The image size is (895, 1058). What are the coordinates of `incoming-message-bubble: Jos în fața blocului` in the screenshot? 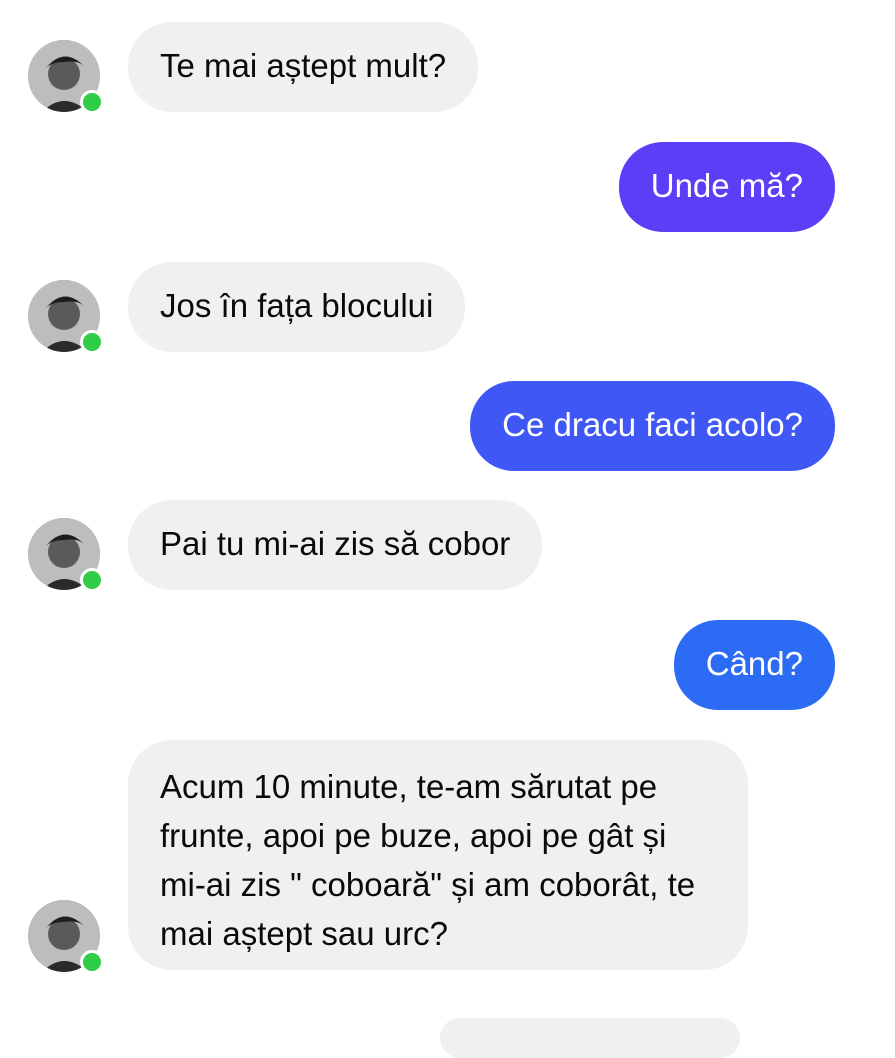 It's located at (297, 307).